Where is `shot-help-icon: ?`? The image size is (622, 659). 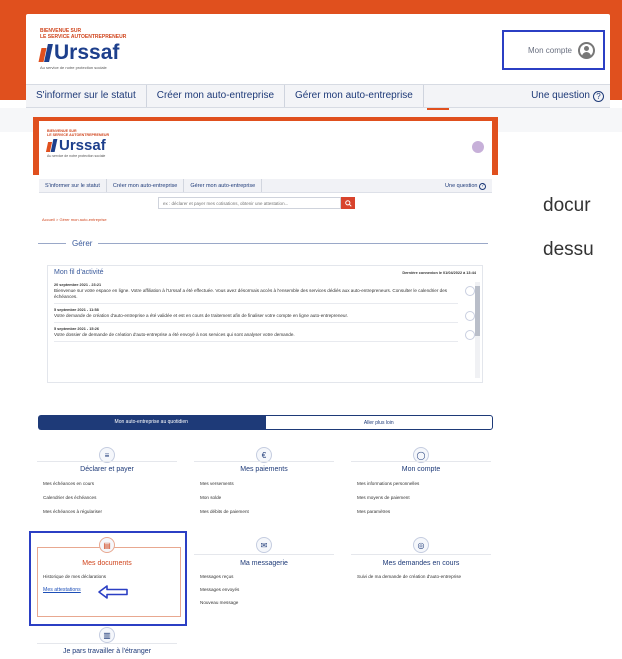
shot-help-icon: ? is located at coordinates (482, 186).